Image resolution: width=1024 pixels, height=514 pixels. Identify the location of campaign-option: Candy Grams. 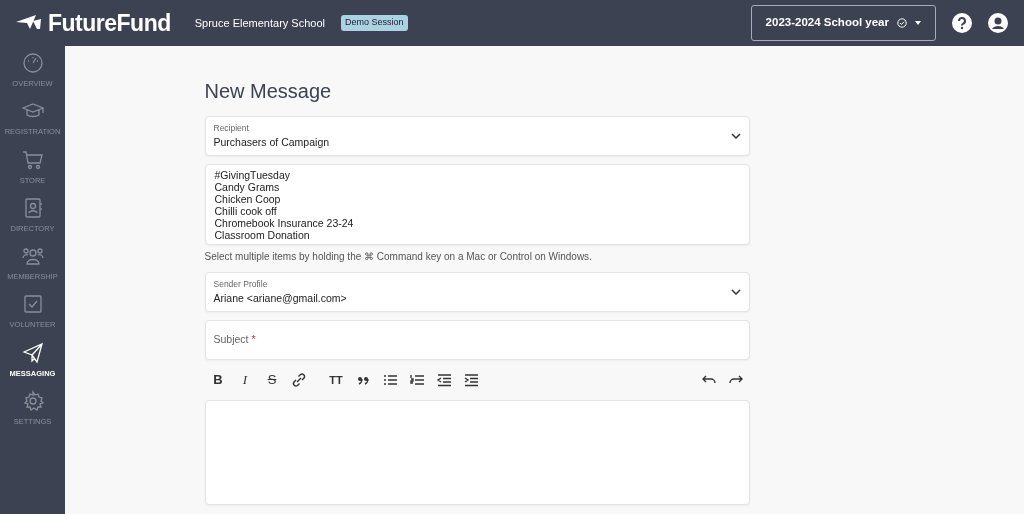
(477, 187).